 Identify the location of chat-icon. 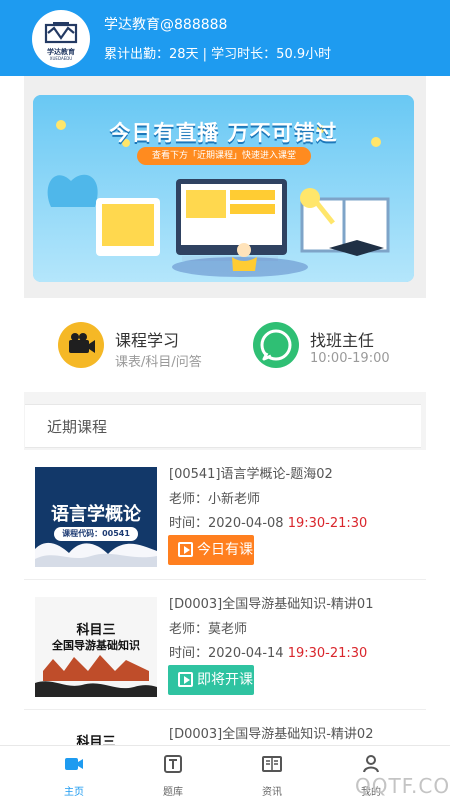
(276, 345).